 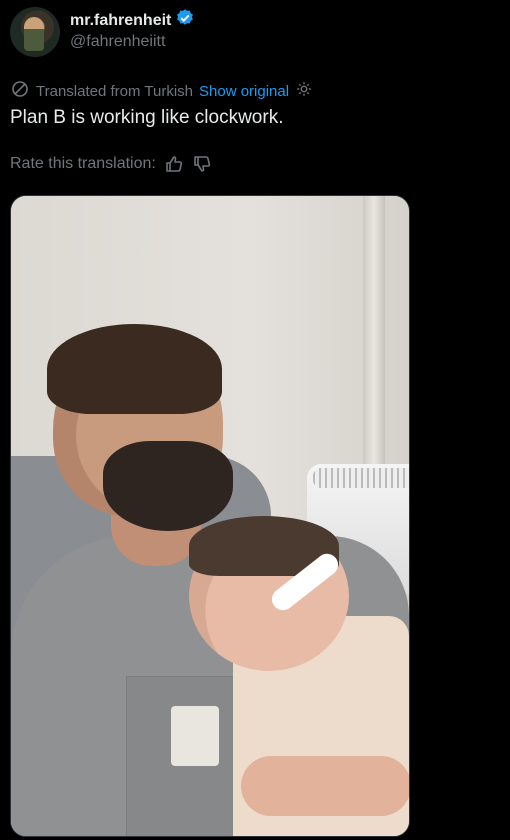 I want to click on thumbs-up-icon, so click(x=174, y=164).